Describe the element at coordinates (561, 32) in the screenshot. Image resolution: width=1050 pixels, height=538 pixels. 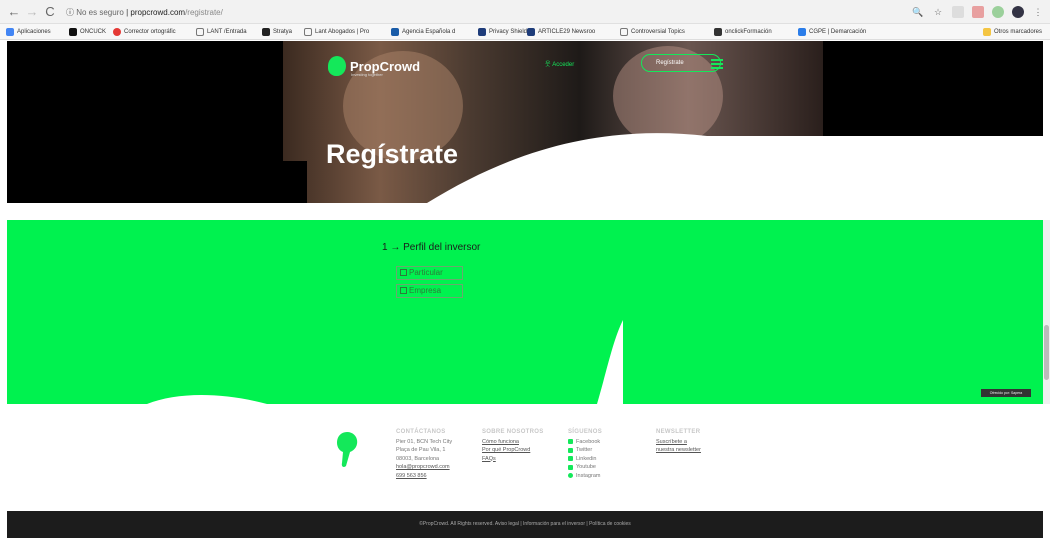
I see `bookmark-item: ARTICLE29 Newsroo` at that location.